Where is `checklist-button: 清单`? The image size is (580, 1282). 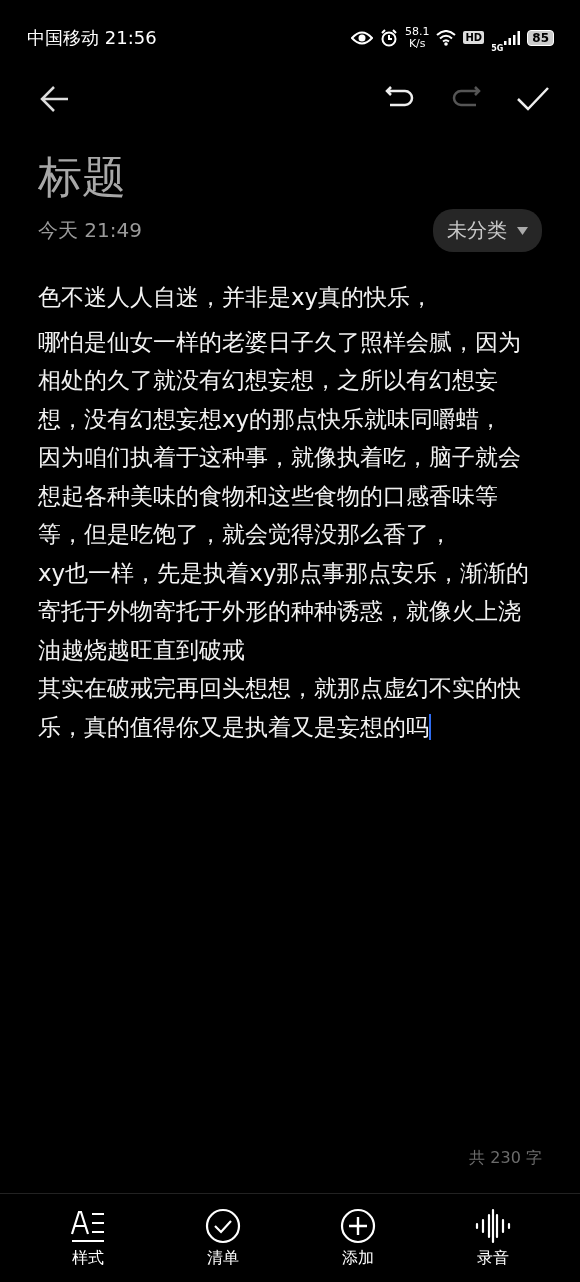 checklist-button: 清单 is located at coordinates (222, 1238).